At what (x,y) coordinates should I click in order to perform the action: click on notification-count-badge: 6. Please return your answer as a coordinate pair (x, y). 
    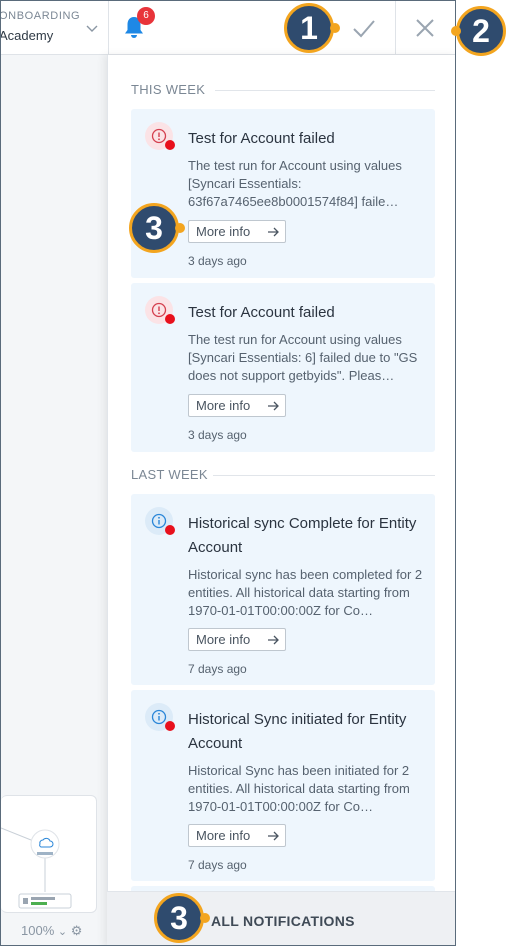
    Looking at the image, I should click on (146, 16).